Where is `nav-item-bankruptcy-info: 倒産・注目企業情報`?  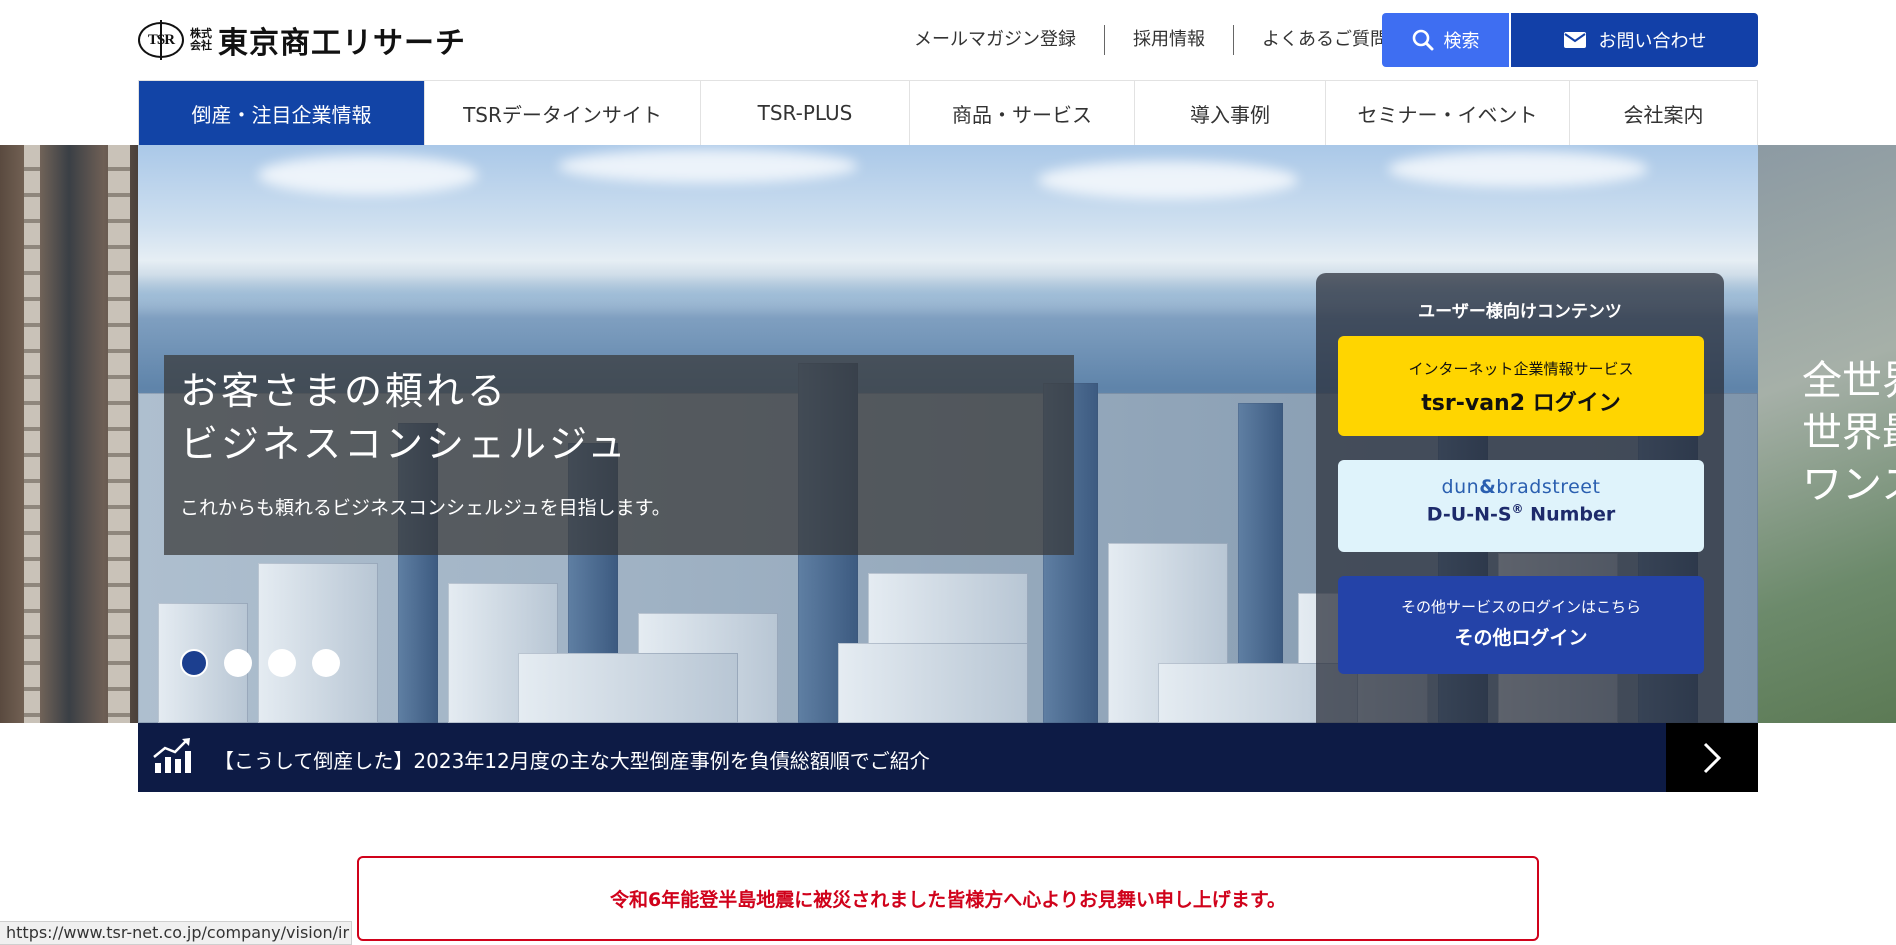
nav-item-bankruptcy-info: 倒産・注目企業情報 is located at coordinates (281, 113).